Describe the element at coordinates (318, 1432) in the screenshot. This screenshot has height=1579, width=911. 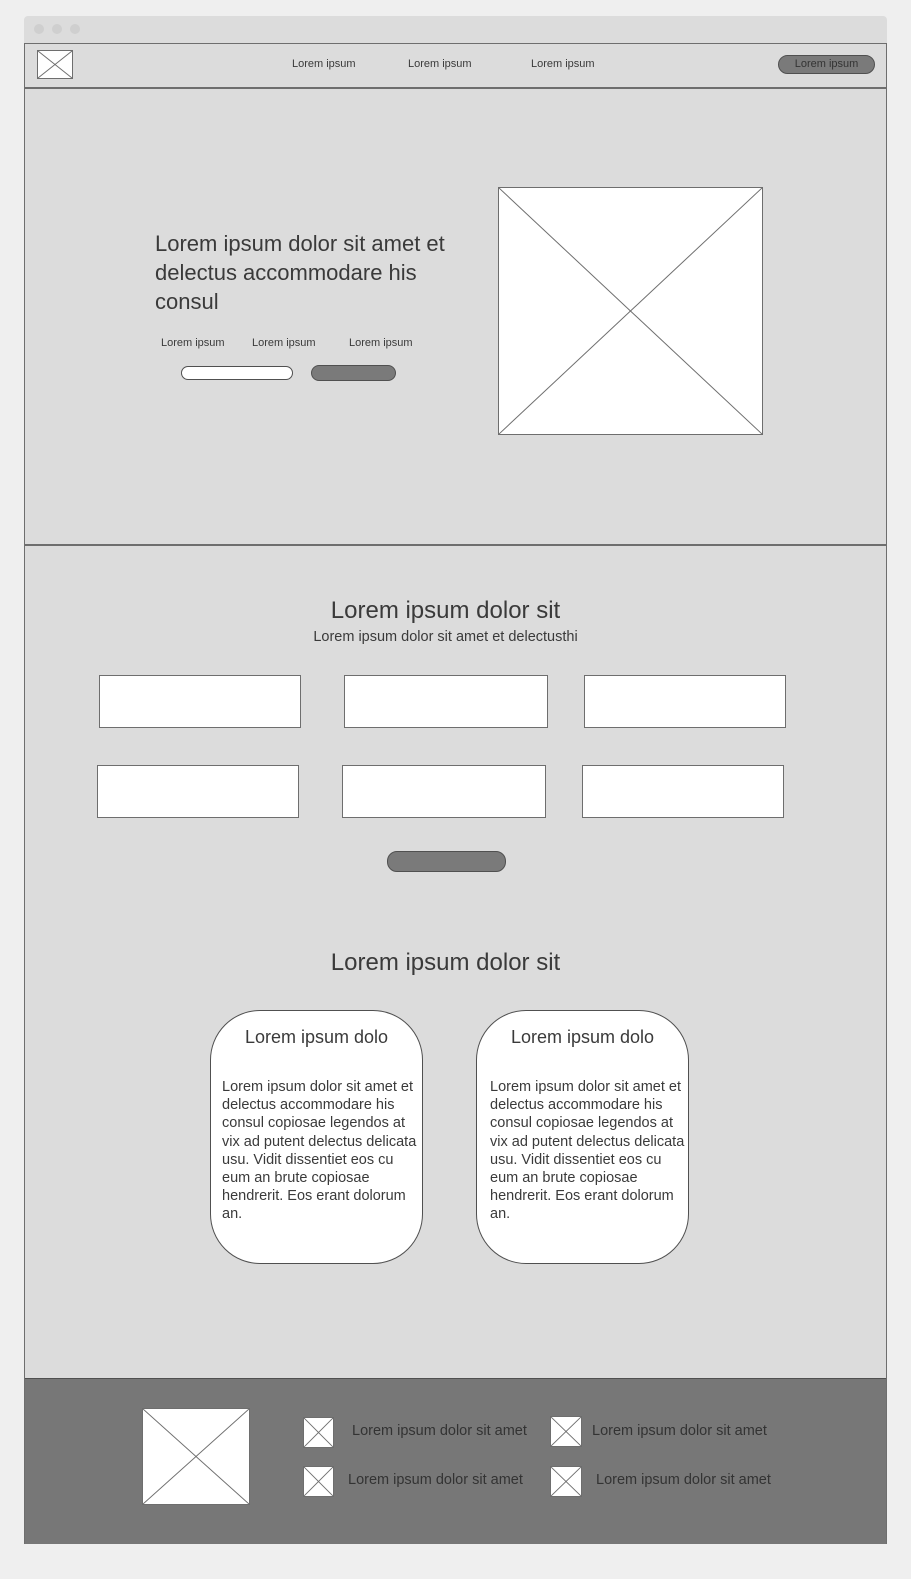
I see `footer-item-1-image-icon` at that location.